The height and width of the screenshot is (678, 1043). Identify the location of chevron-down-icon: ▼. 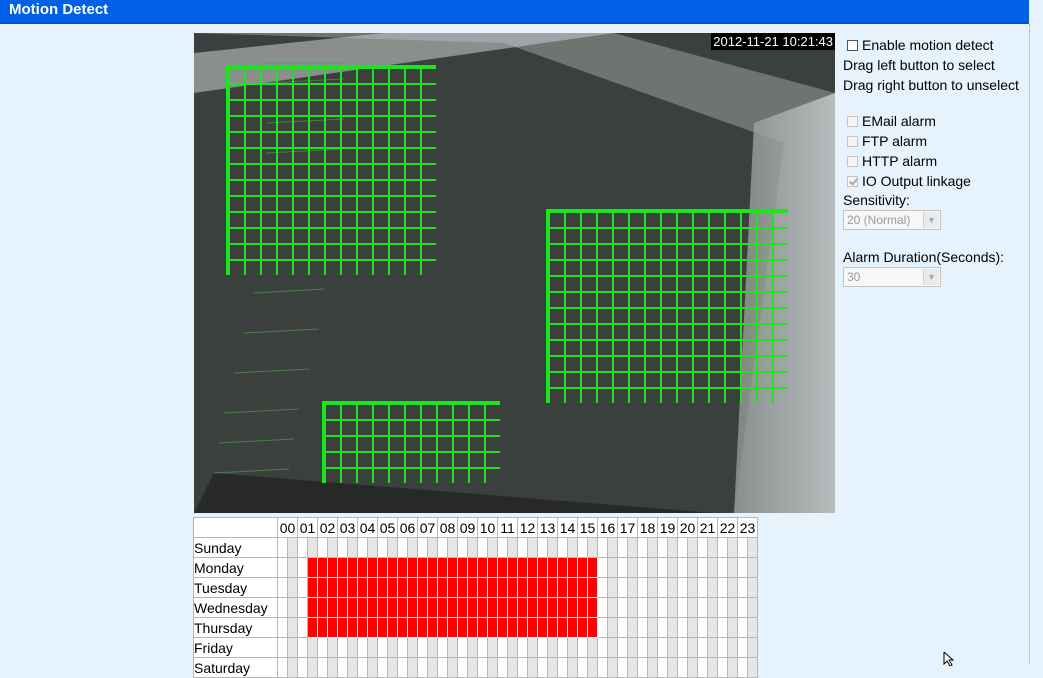
(931, 220).